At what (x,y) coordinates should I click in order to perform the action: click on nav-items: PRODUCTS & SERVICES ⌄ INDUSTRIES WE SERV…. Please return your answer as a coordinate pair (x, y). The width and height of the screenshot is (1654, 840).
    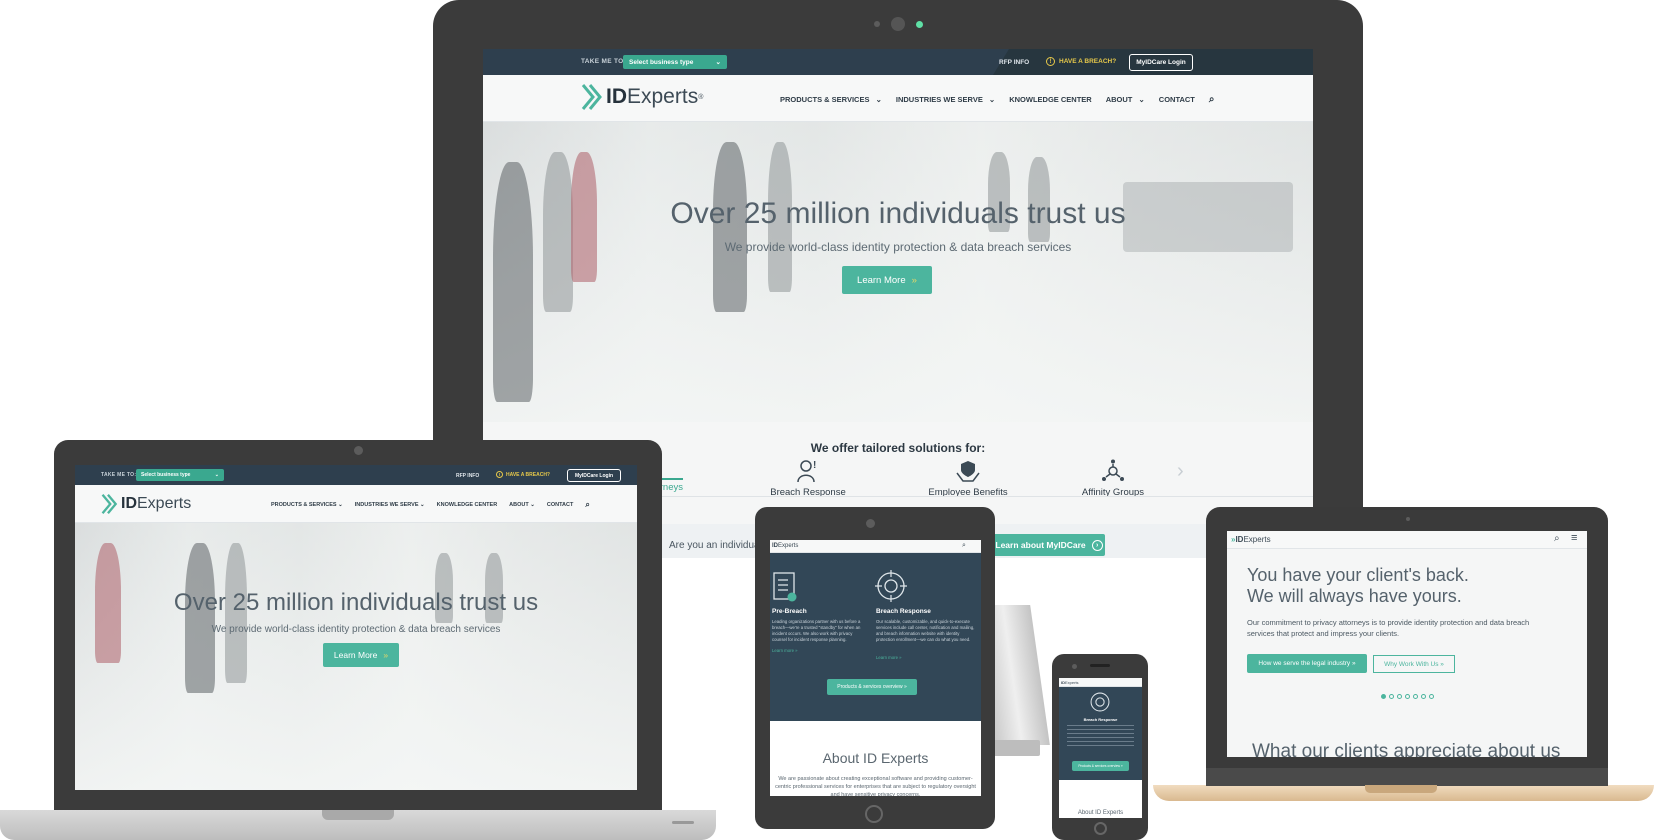
    Looking at the image, I should click on (997, 99).